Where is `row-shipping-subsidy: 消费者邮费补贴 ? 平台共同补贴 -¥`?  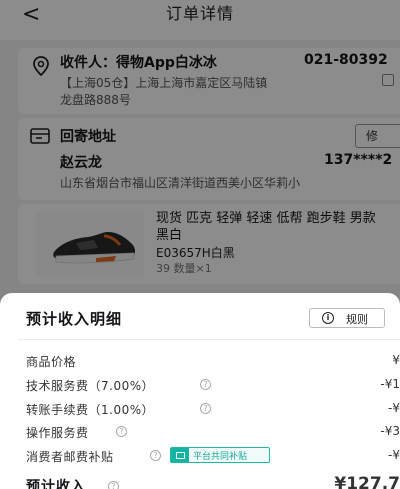
row-shipping-subsidy: 消费者邮费补贴 ? 平台共同补贴 -¥ is located at coordinates (213, 456).